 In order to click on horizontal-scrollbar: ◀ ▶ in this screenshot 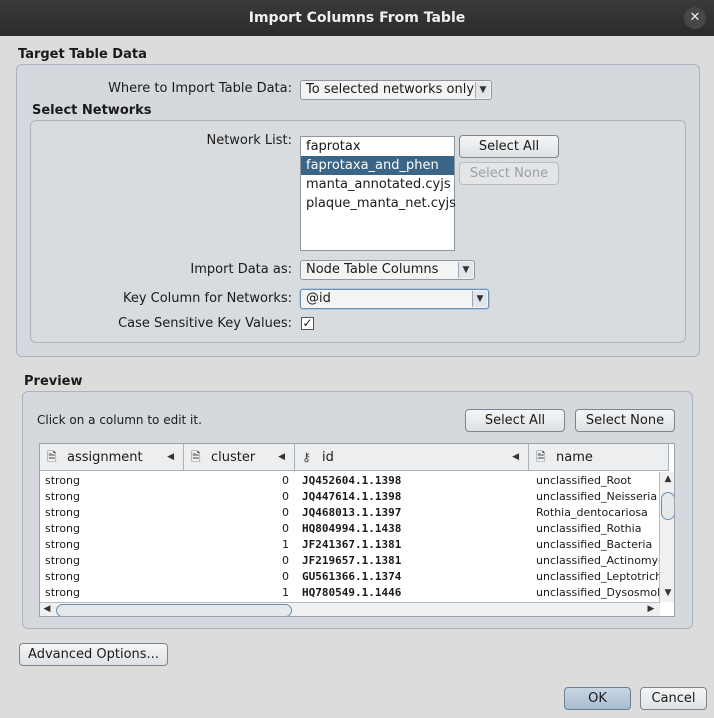, I will do `click(350, 609)`.